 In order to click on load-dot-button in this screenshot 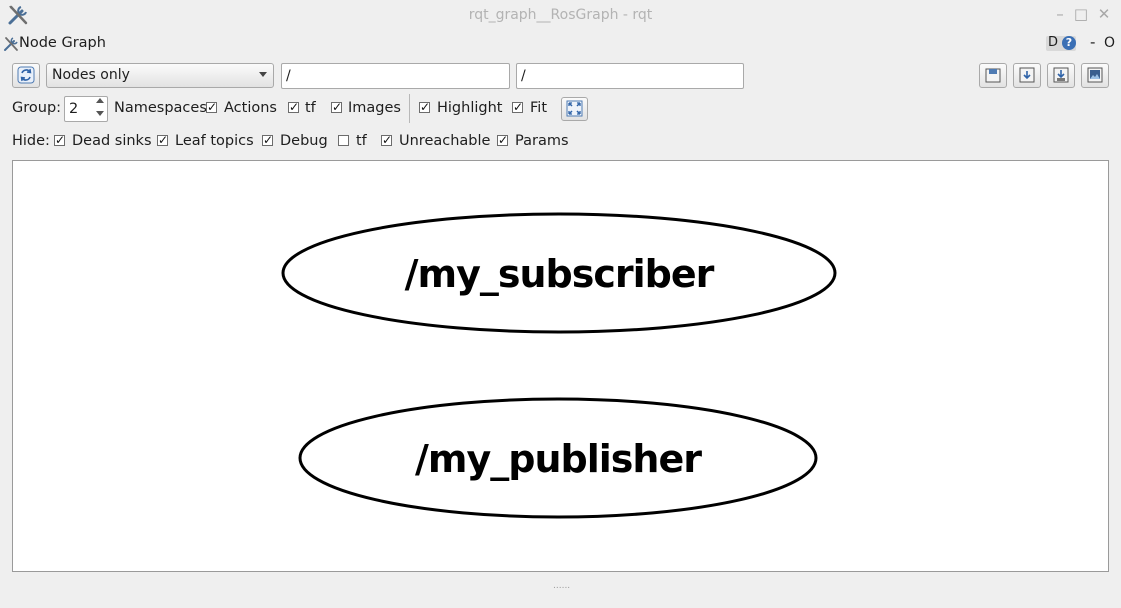, I will do `click(993, 75)`.